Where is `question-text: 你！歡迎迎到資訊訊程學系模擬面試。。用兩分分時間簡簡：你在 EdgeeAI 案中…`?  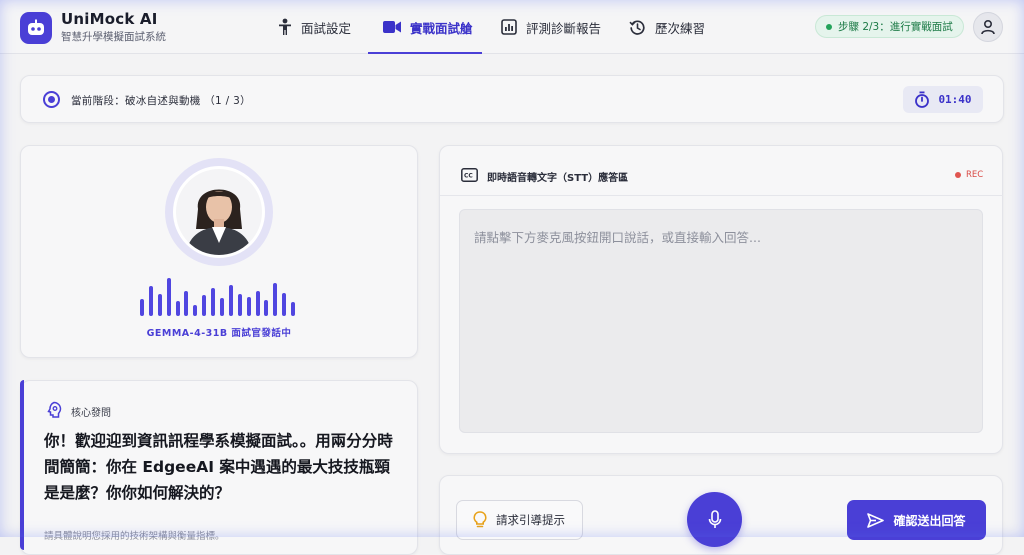
question-text: 你！歡迎迎到資訊訊程學系模擬面試。。用兩分分時間簡簡：你在 EdgeeAI 案中… is located at coordinates (218, 467).